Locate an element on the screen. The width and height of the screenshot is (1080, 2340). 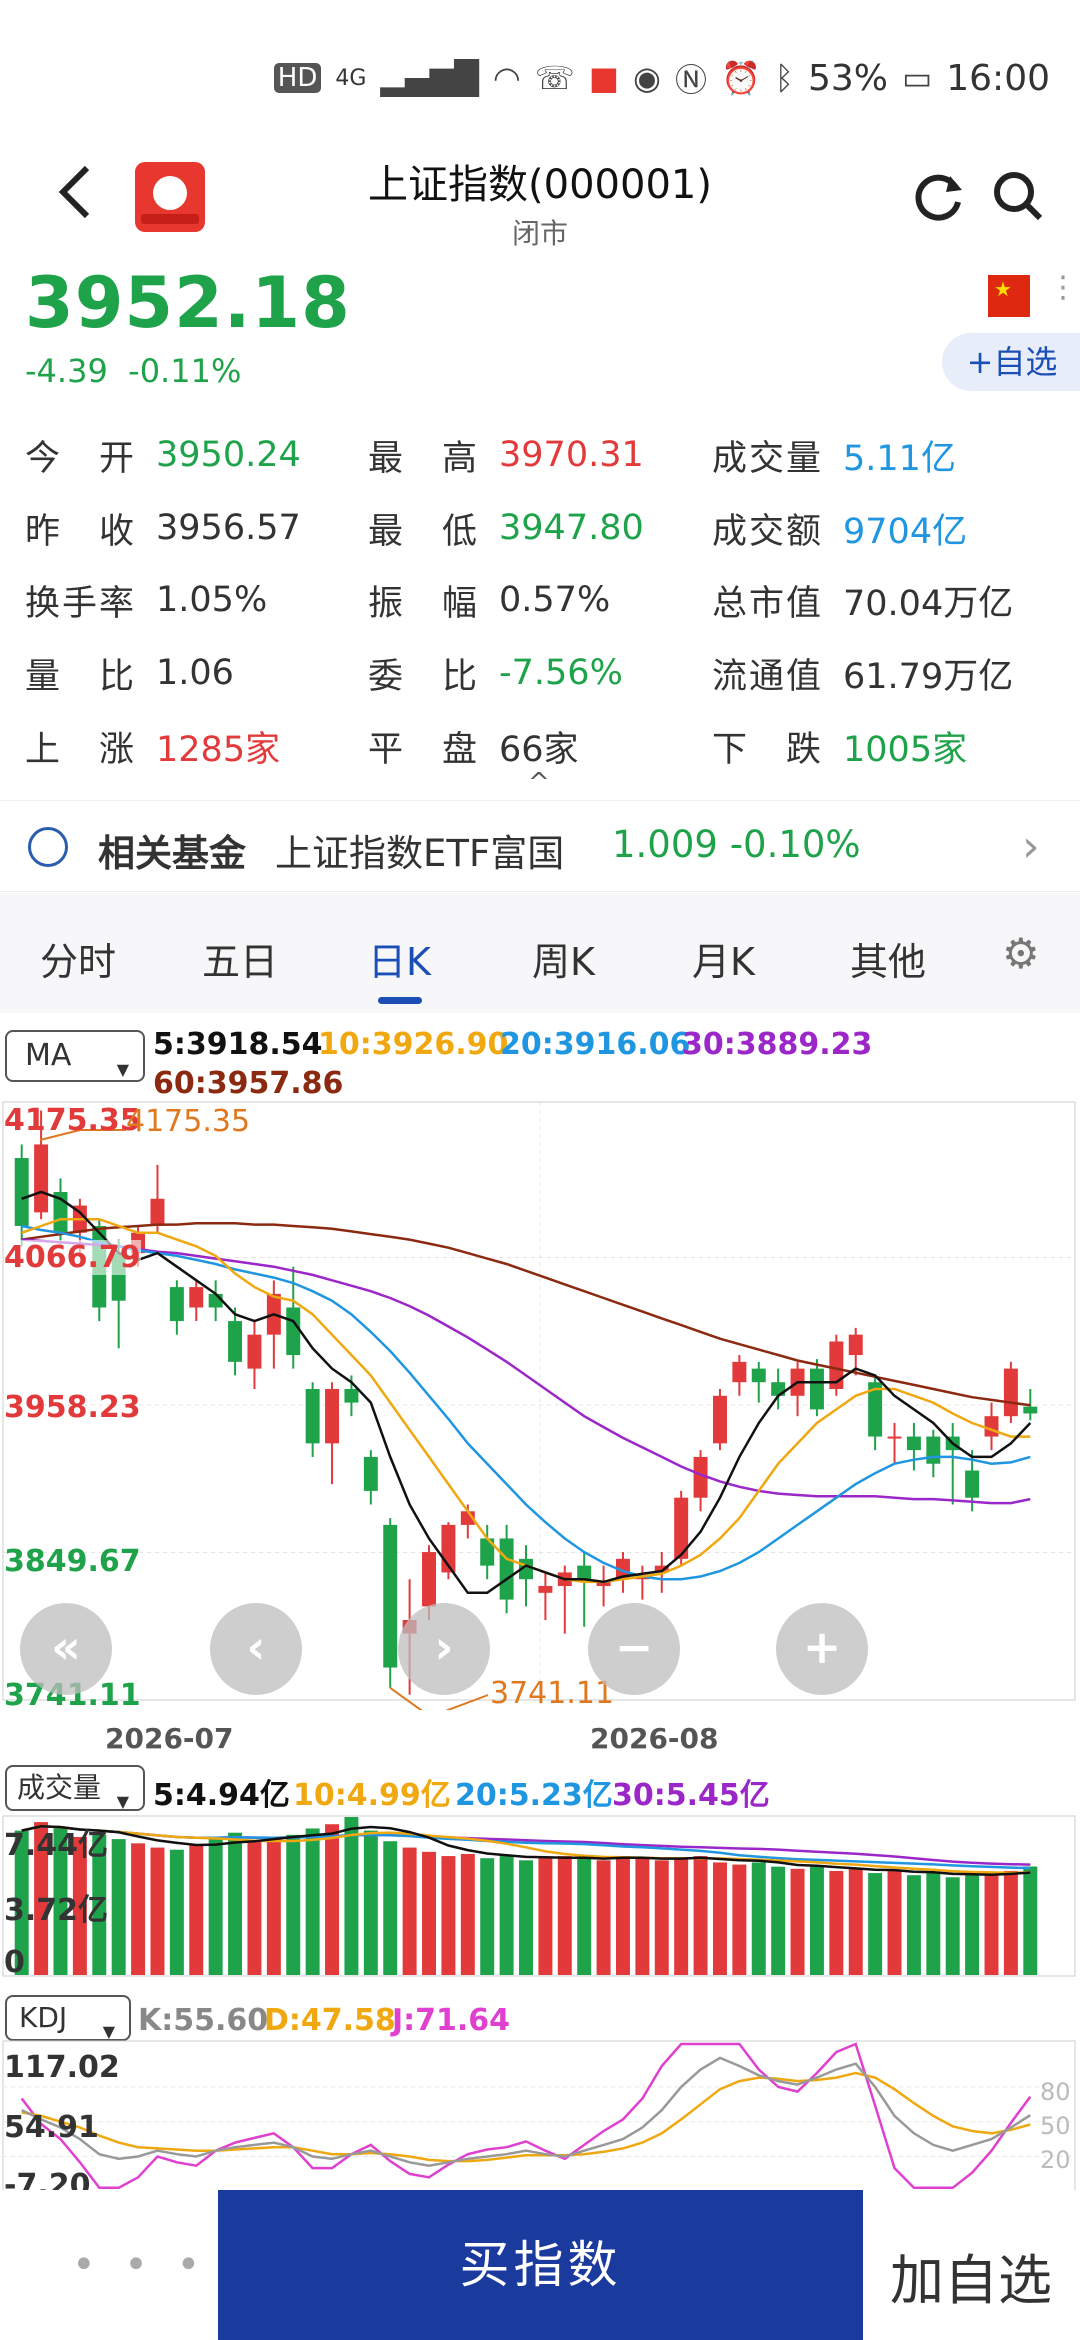
more-options-button: • • • is located at coordinates (140, 2265).